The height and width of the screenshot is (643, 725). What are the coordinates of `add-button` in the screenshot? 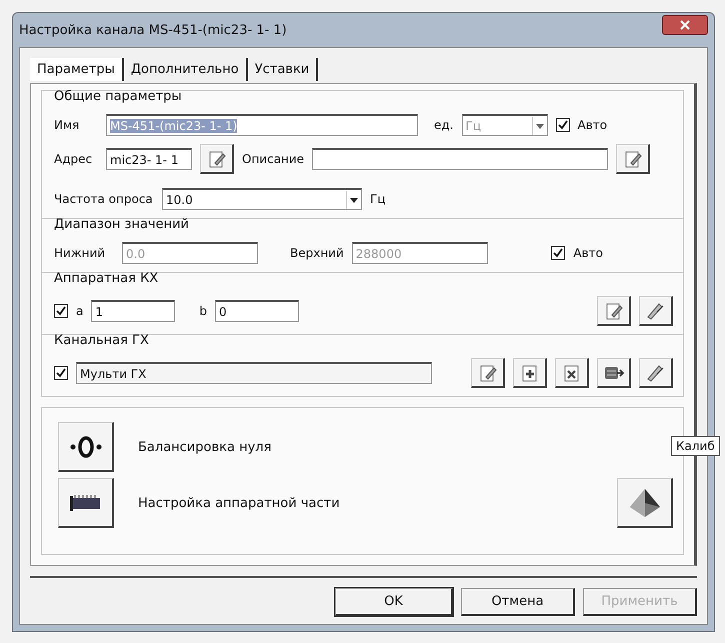 It's located at (530, 373).